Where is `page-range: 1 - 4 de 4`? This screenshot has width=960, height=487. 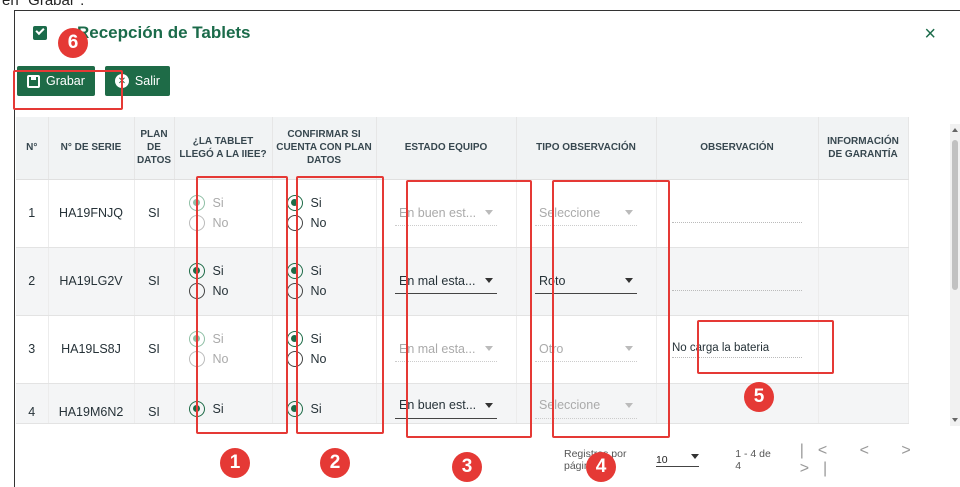
page-range: 1 - 4 de 4 is located at coordinates (753, 460).